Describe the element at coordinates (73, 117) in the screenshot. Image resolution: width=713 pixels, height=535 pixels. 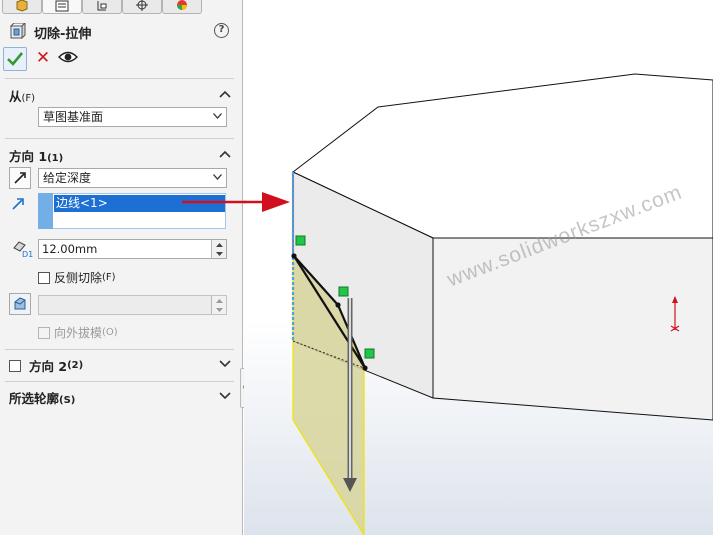
I see `start-condition-value: 草图基准面` at that location.